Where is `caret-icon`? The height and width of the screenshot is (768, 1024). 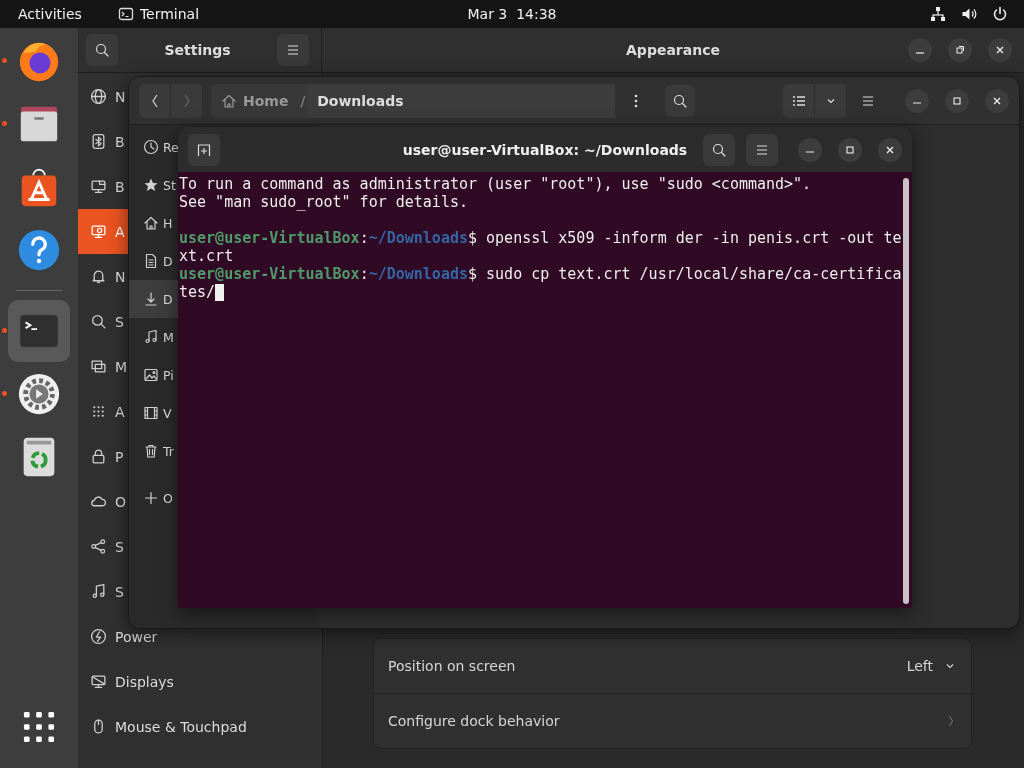
caret-icon is located at coordinates (950, 666).